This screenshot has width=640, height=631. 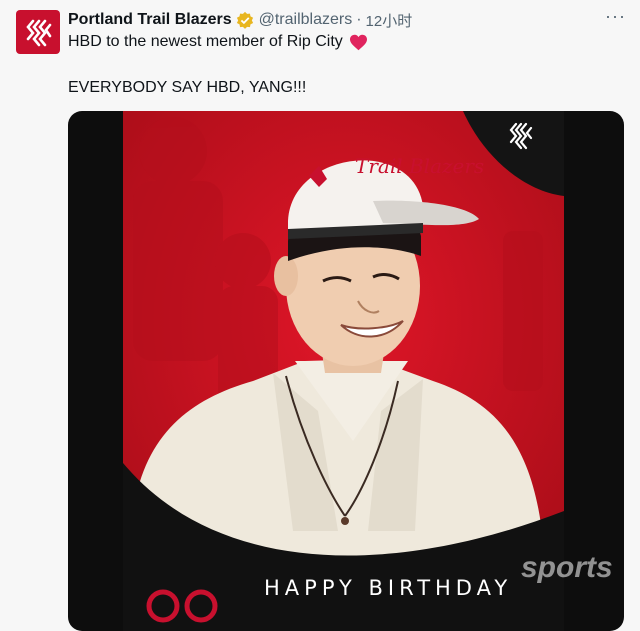 I want to click on tweet-text-line-1: HBD to the newest member of Rip City, so click(x=218, y=42).